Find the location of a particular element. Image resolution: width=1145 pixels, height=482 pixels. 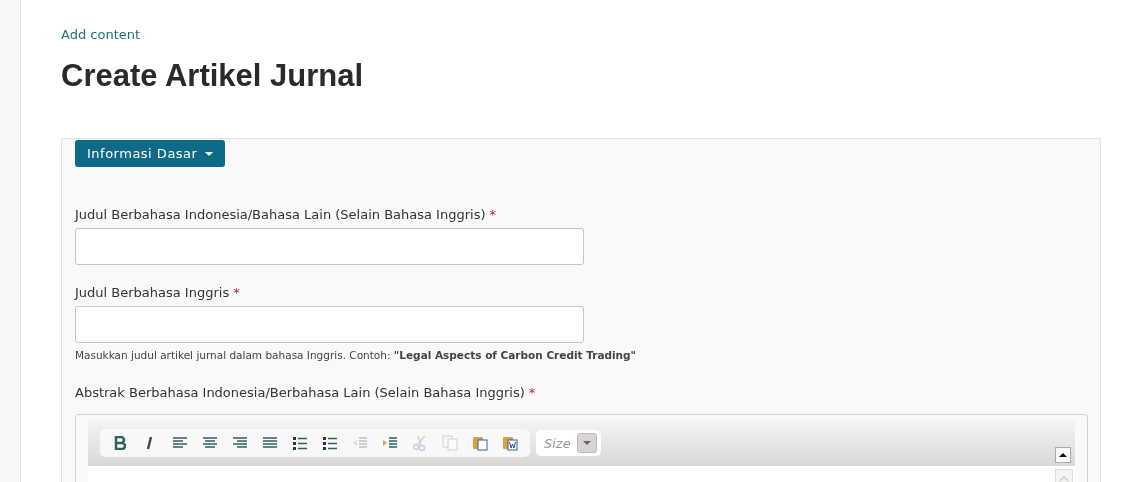

copy-icon is located at coordinates (450, 443).